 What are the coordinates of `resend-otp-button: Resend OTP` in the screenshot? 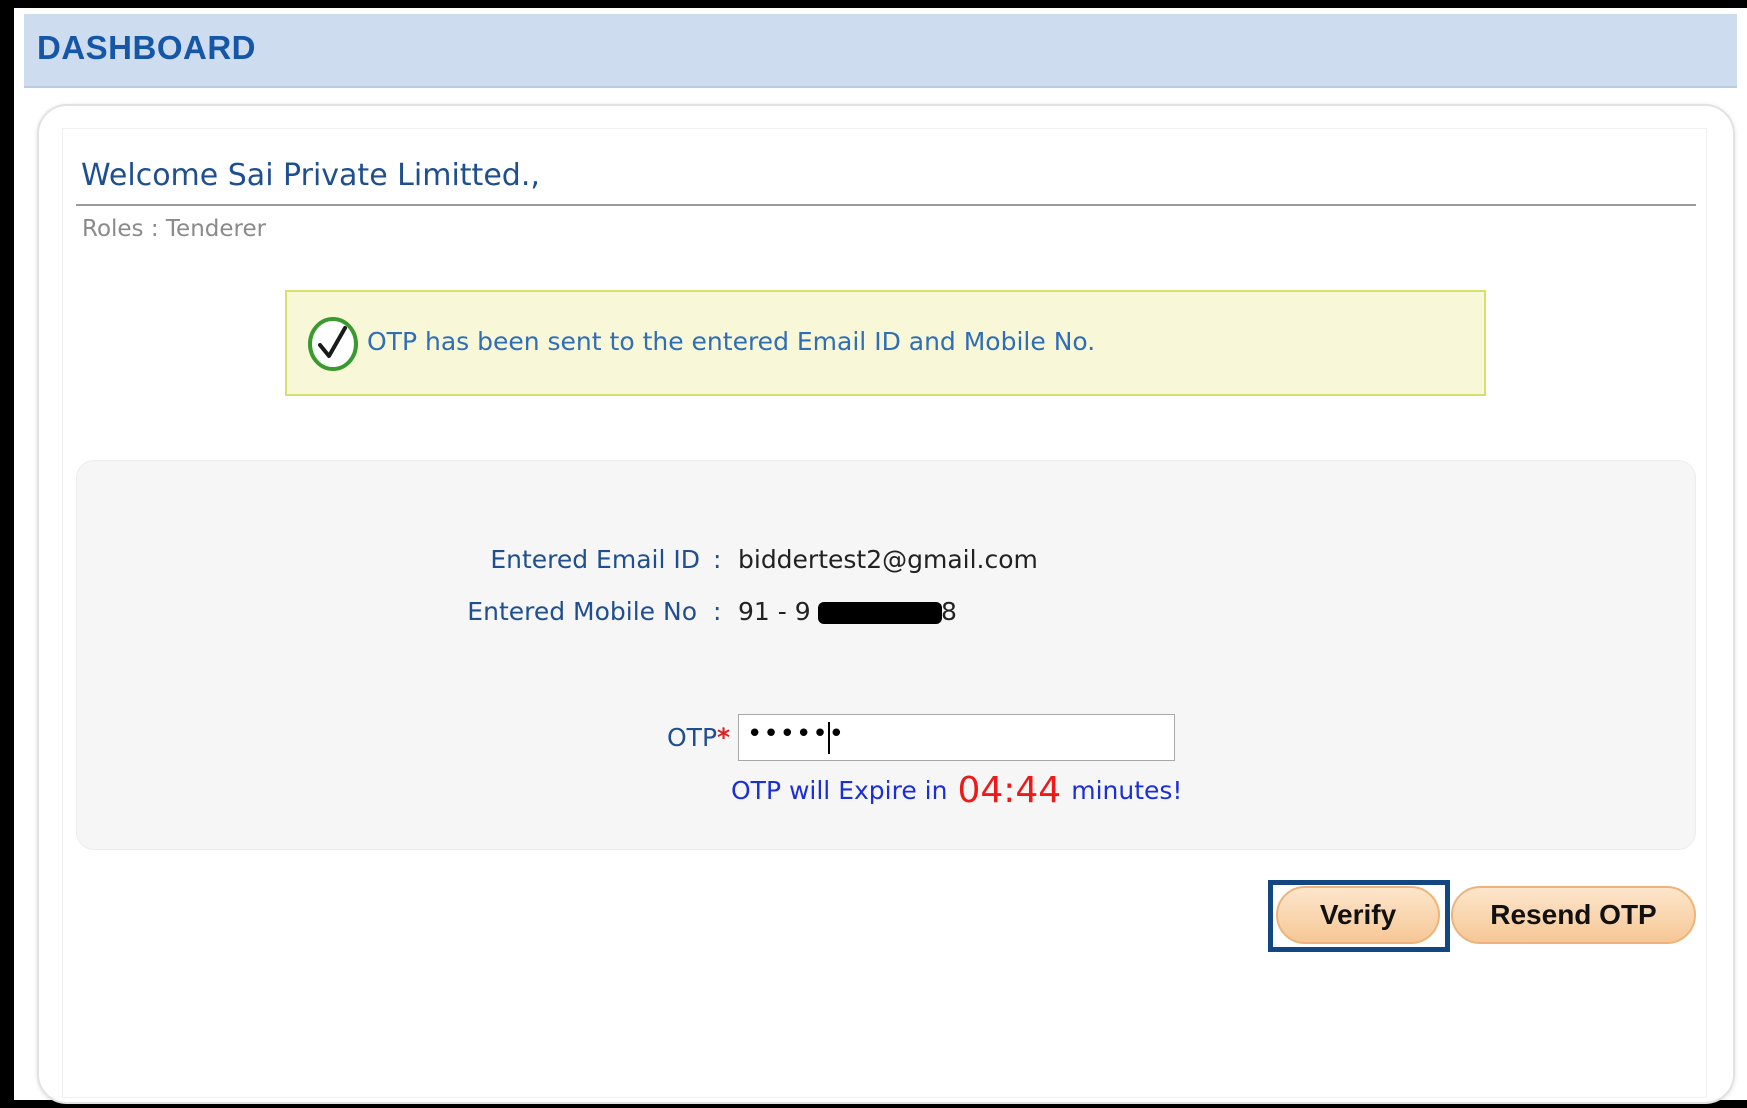 It's located at (1573, 915).